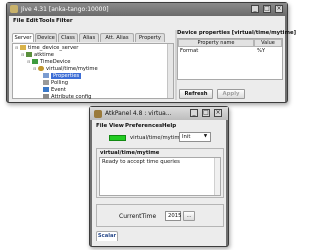 This screenshot has height=250, width=320. Describe the element at coordinates (141, 162) in the screenshot. I see `status-text: Ready to accept time queries` at that location.